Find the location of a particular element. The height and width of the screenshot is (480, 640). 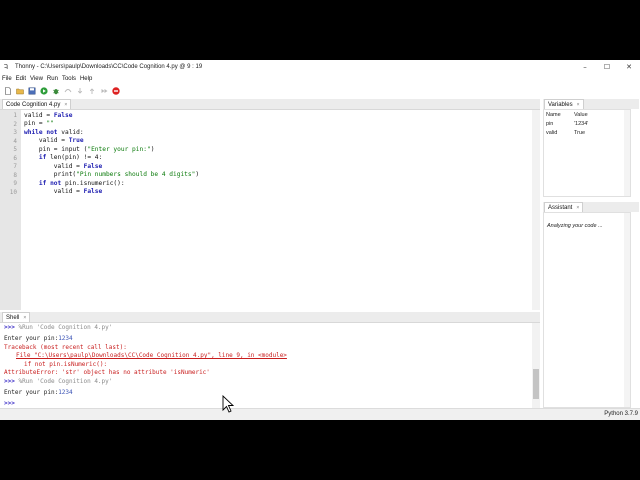

resume-icon is located at coordinates (103, 91).